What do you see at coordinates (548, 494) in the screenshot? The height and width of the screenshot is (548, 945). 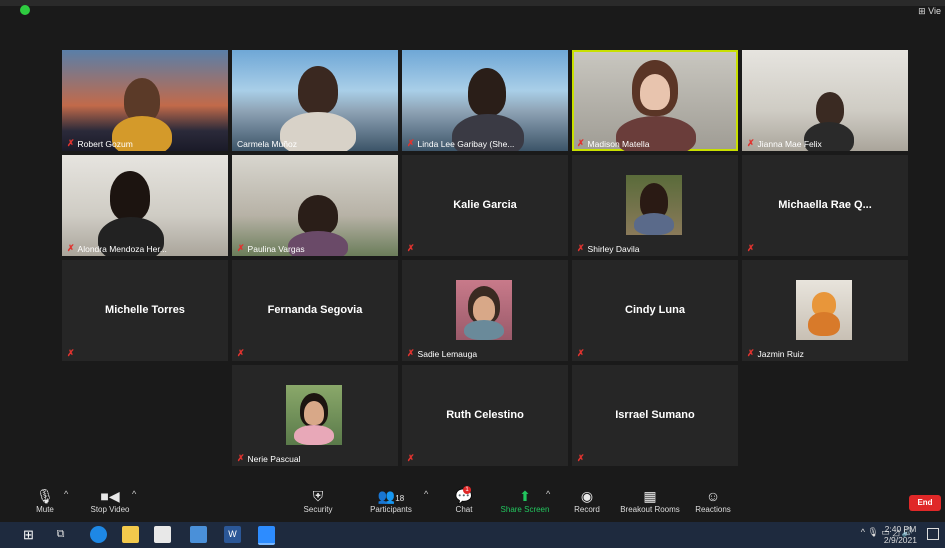 I see `share-options-chevron-icon: ^` at bounding box center [548, 494].